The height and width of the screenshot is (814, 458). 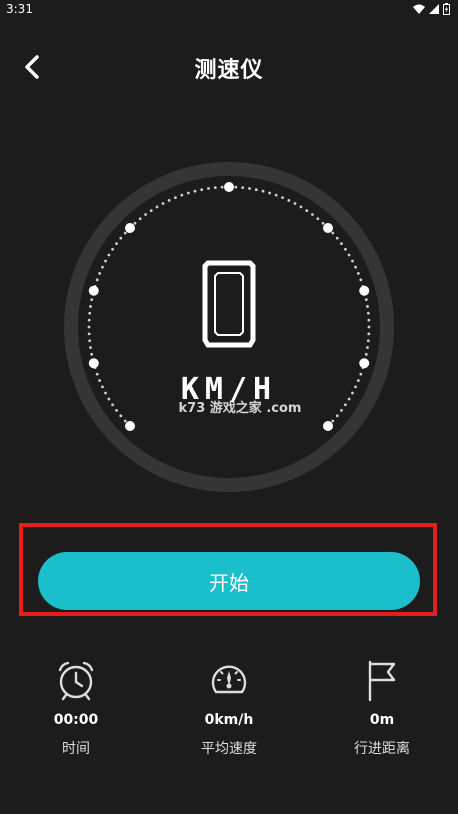 I want to click on header-bar: 测速仪, so click(x=229, y=67).